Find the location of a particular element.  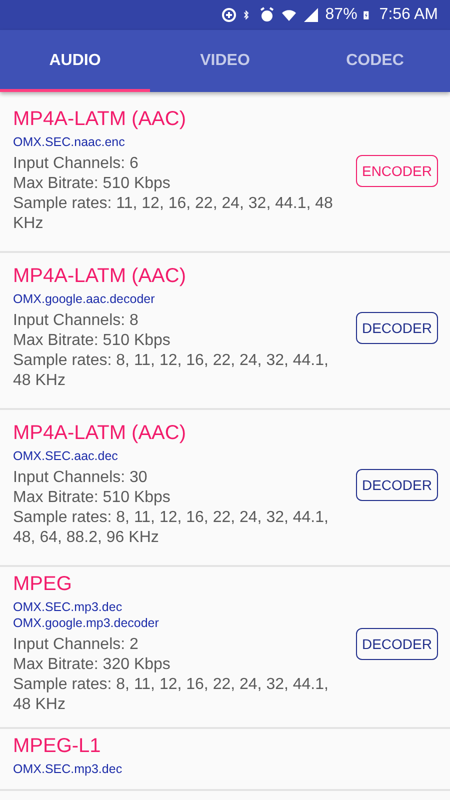

codec-detail: Input Channels: 6 is located at coordinates (76, 164).